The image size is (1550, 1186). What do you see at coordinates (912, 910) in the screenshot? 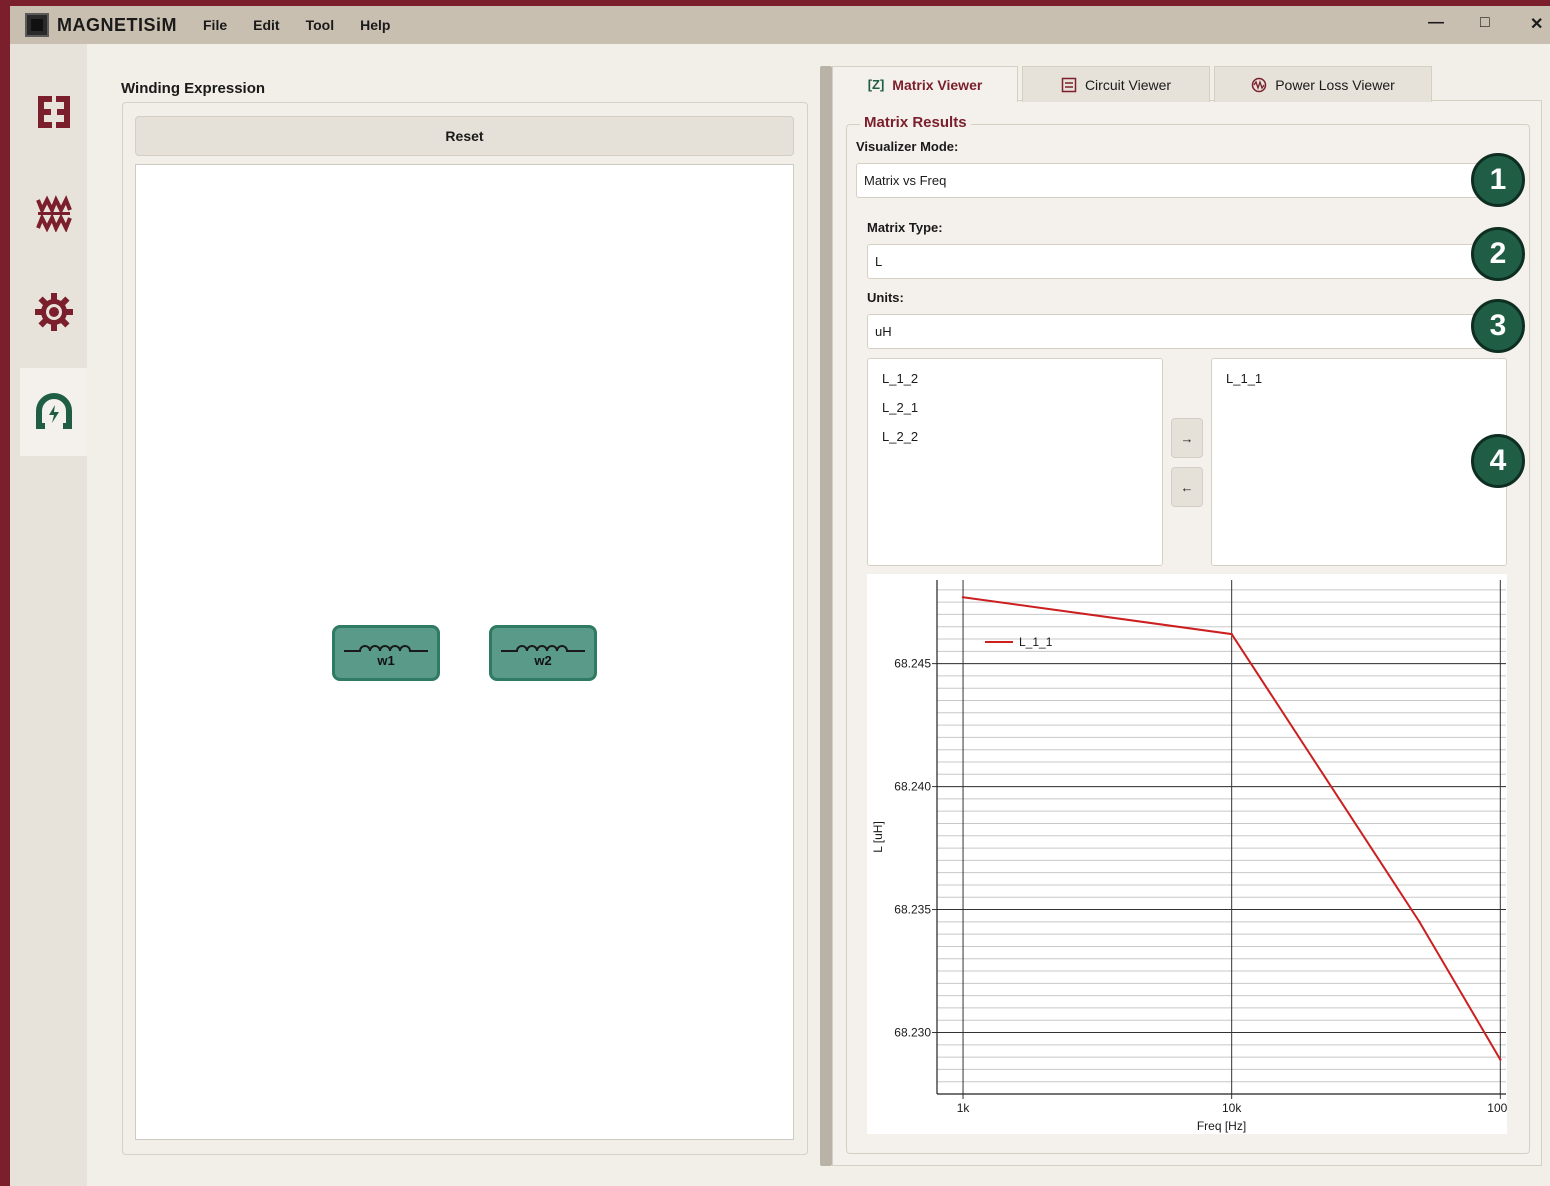
I see `y-tick-label: 68.235` at bounding box center [912, 910].